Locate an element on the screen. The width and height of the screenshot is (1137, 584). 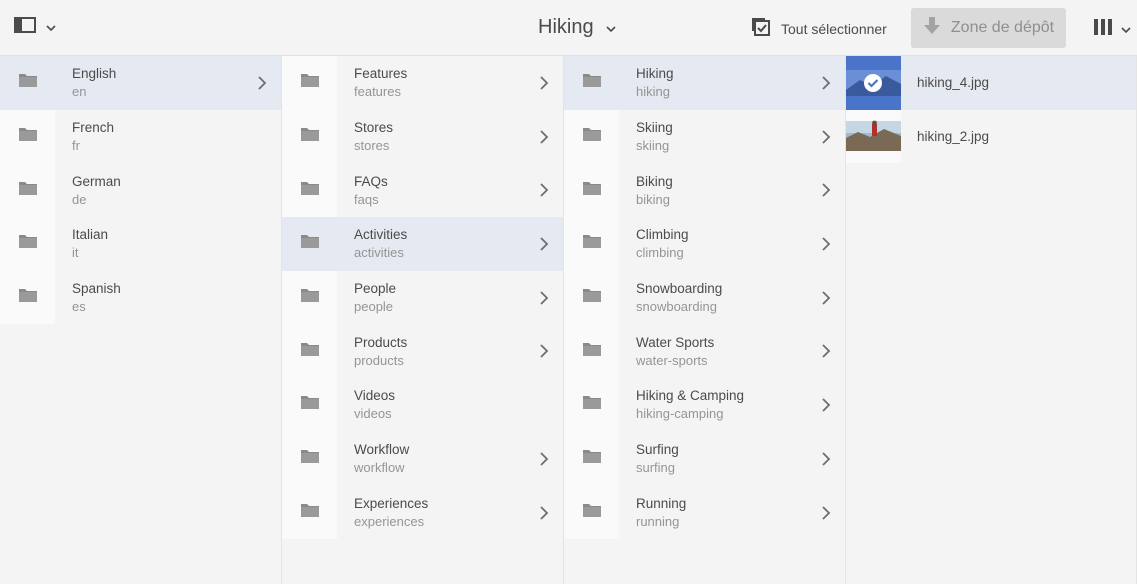
asset-item: hiking_4.jpg is located at coordinates (991, 83).